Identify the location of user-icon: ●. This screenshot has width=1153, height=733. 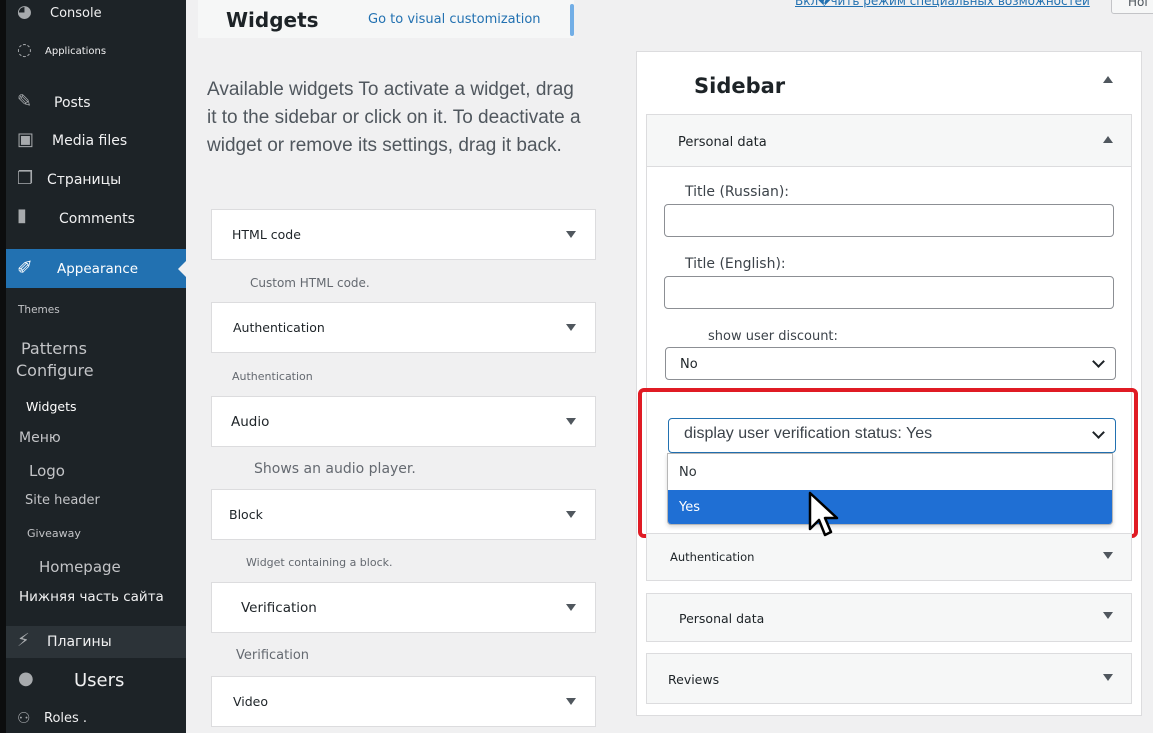
(26, 678).